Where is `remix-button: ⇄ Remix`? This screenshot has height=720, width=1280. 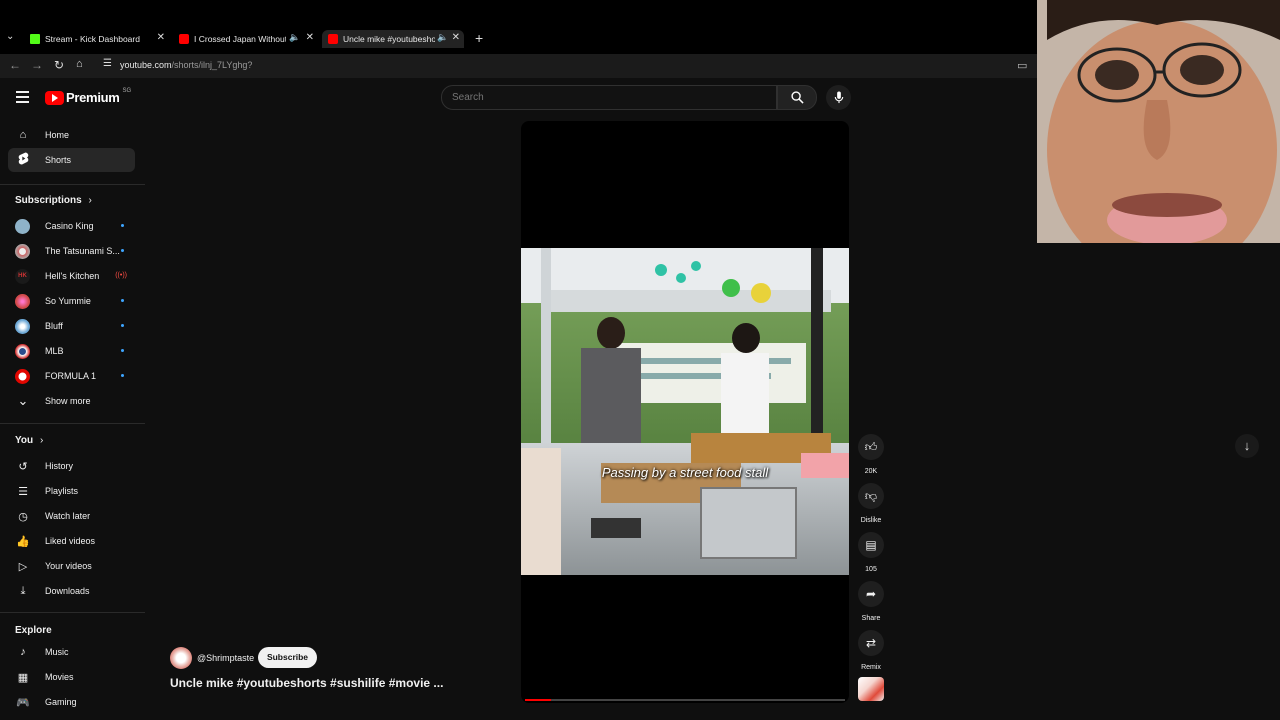
remix-button: ⇄ Remix is located at coordinates (871, 650).